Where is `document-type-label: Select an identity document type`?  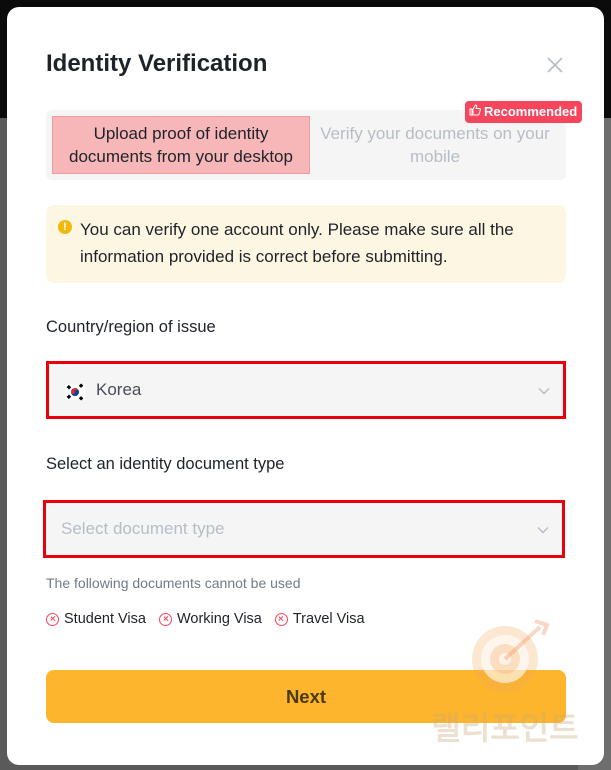 document-type-label: Select an identity document type is located at coordinates (165, 464).